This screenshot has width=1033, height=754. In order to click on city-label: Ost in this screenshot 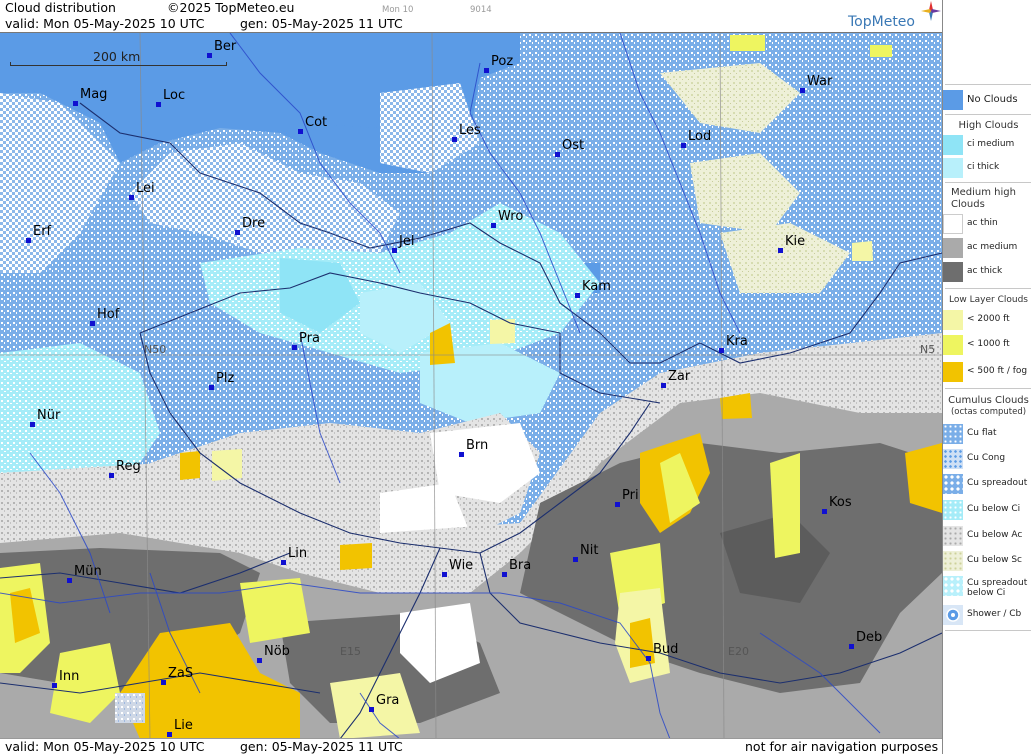, I will do `click(573, 145)`.